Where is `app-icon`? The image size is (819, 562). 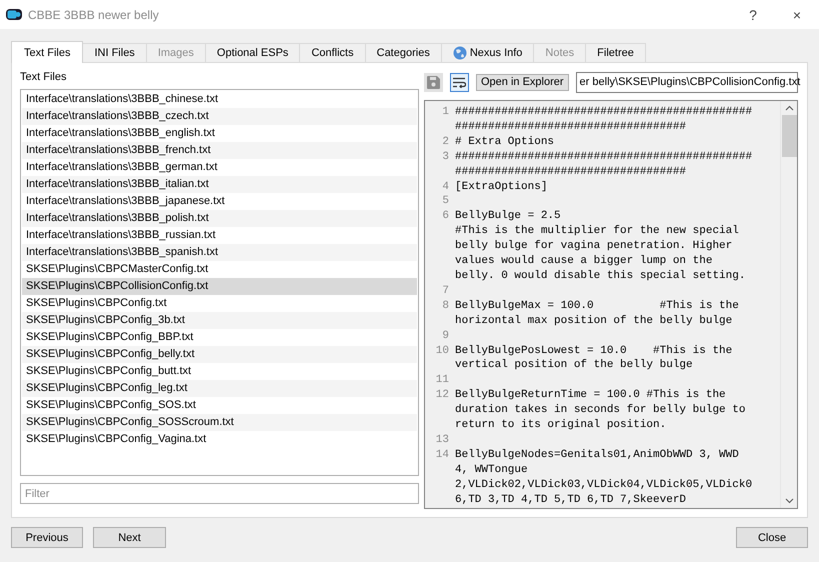
app-icon is located at coordinates (14, 14).